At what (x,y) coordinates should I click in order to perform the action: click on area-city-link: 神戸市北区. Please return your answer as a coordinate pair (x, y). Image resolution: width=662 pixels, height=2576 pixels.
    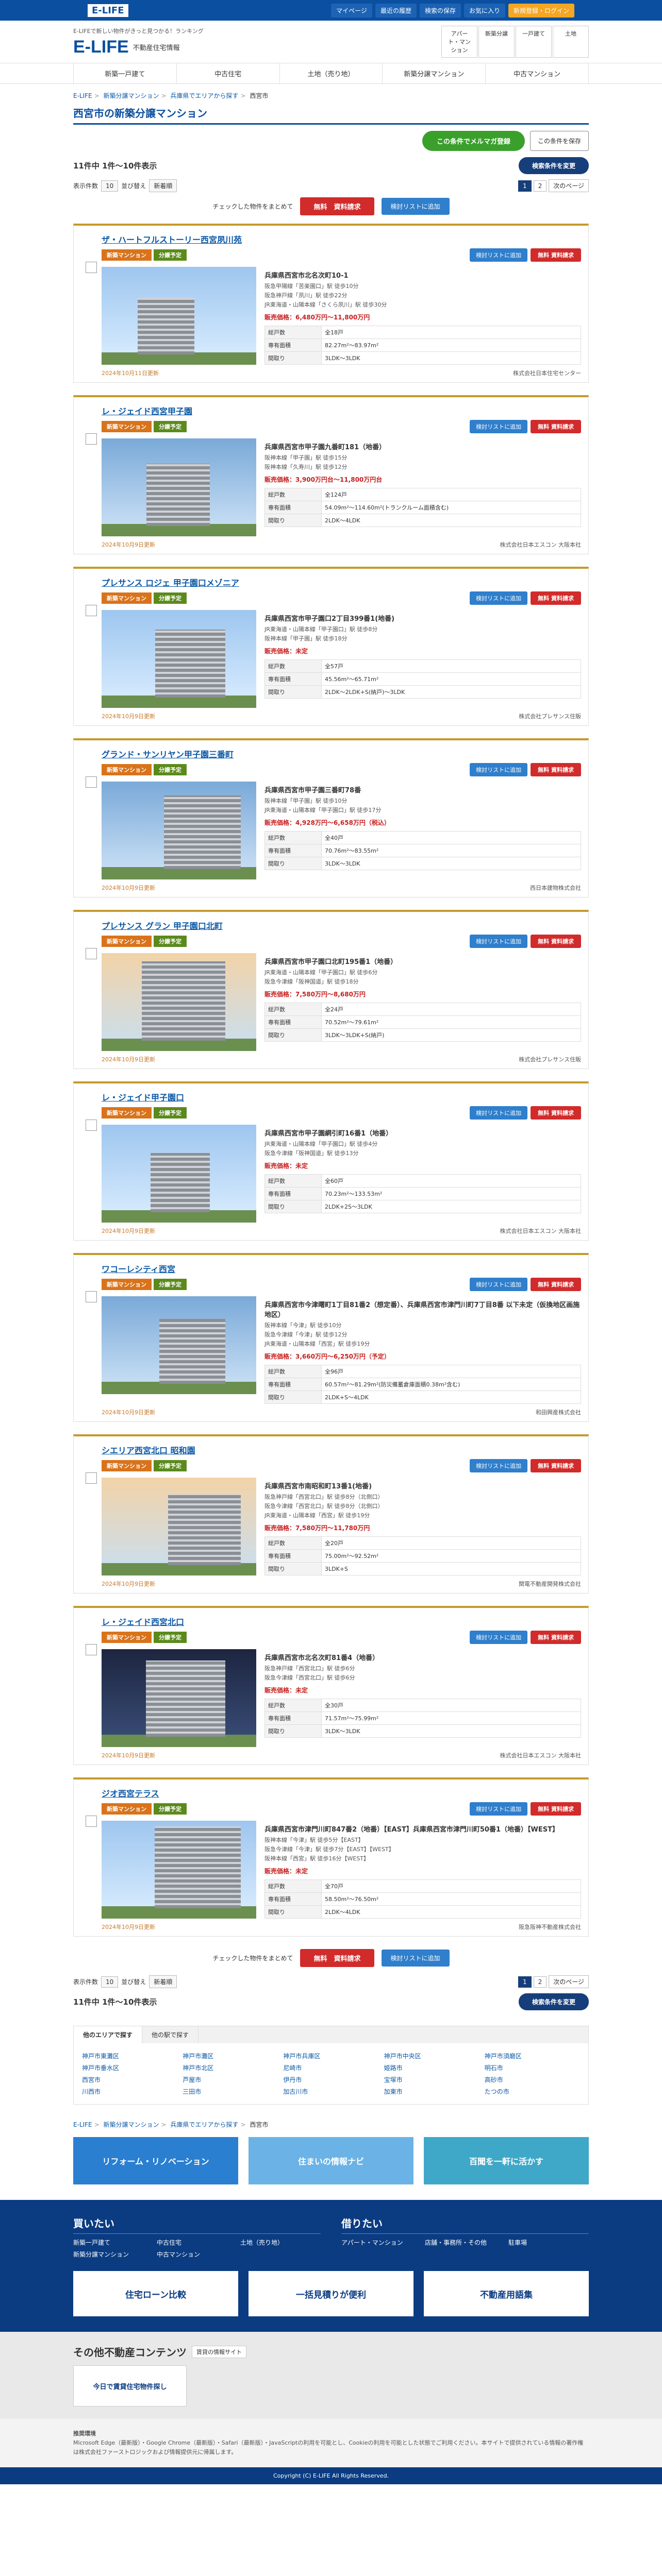
    Looking at the image, I should click on (230, 2067).